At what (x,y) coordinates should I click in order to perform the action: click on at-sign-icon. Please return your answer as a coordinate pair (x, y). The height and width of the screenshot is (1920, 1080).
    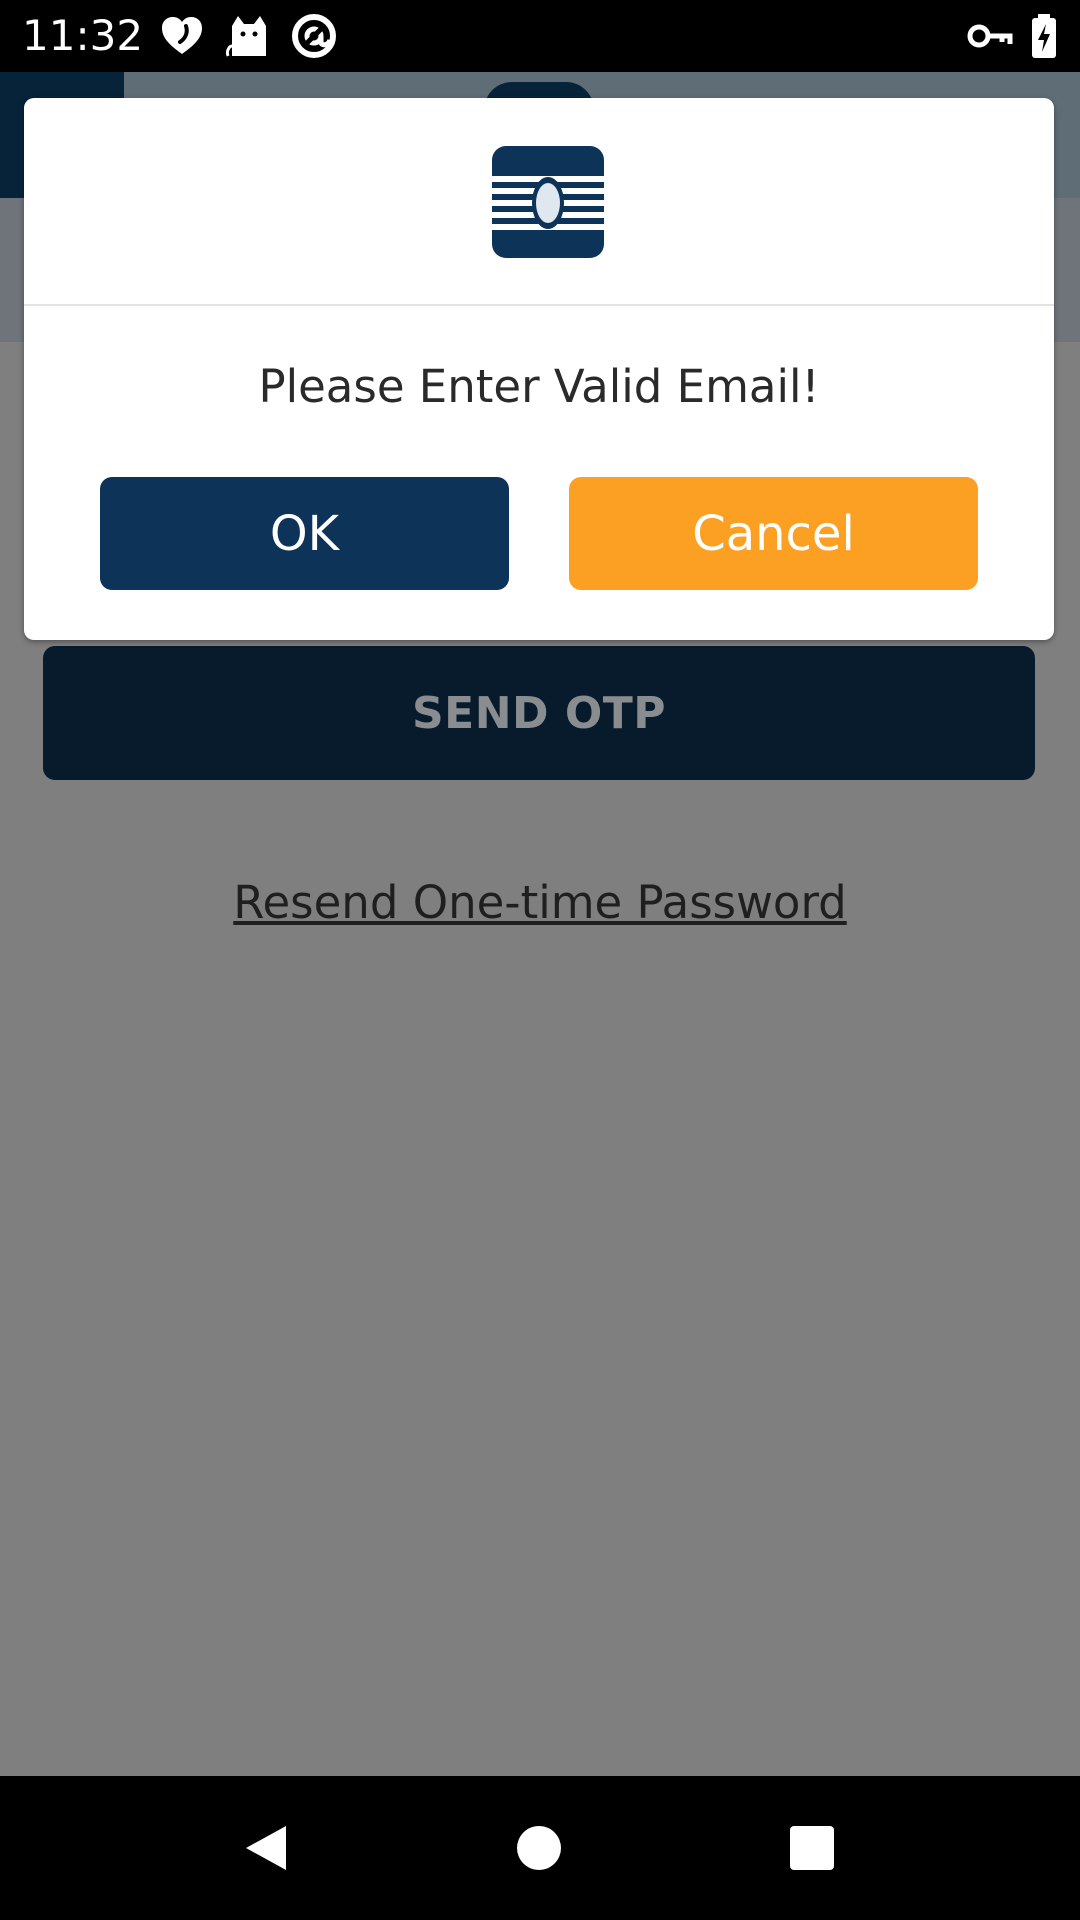
    Looking at the image, I should click on (314, 36).